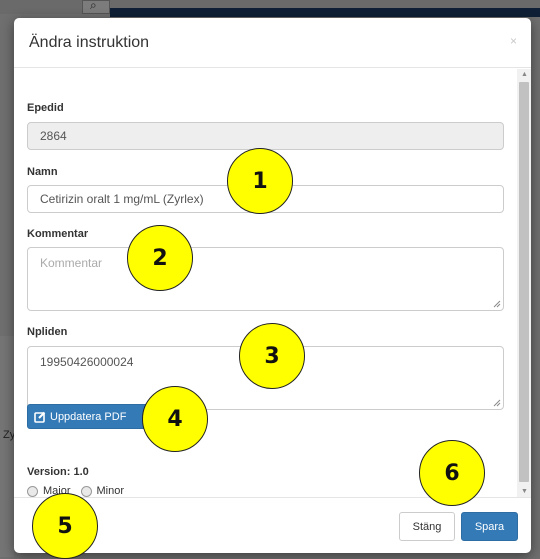  What do you see at coordinates (89, 42) in the screenshot?
I see `dialog-title: Ändra instruktion` at bounding box center [89, 42].